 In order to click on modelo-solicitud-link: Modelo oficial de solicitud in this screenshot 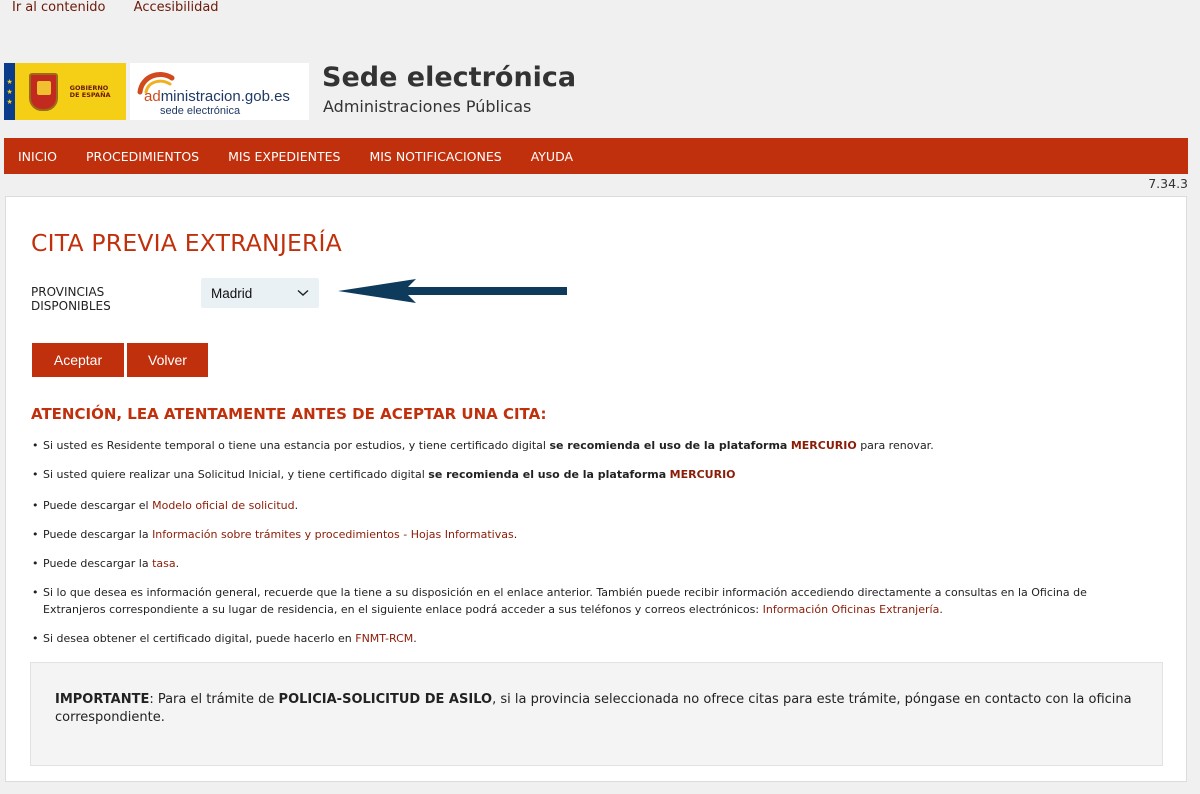, I will do `click(223, 505)`.